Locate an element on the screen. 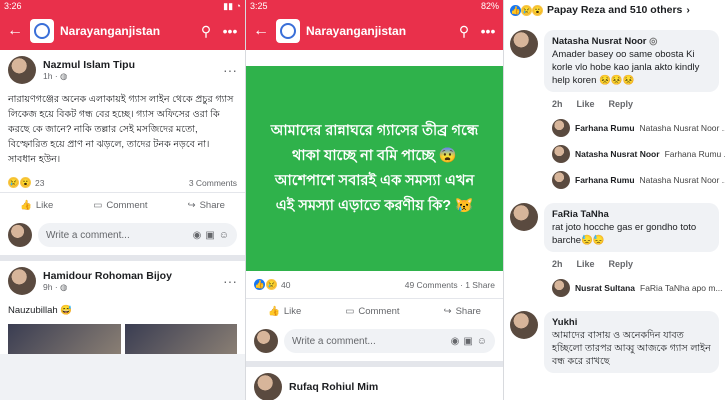 This screenshot has width=725, height=400. post-photos is located at coordinates (122, 339).